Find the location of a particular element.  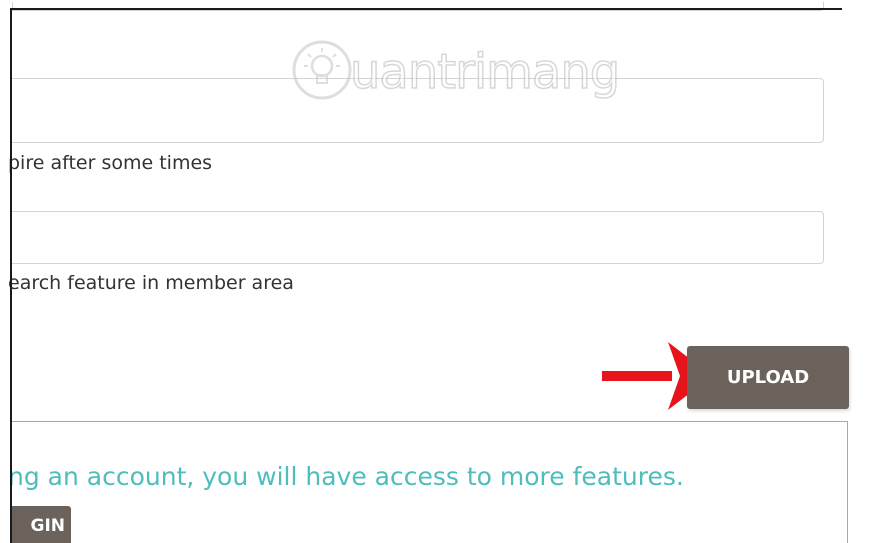

upload-button: UPLOAD is located at coordinates (768, 377).